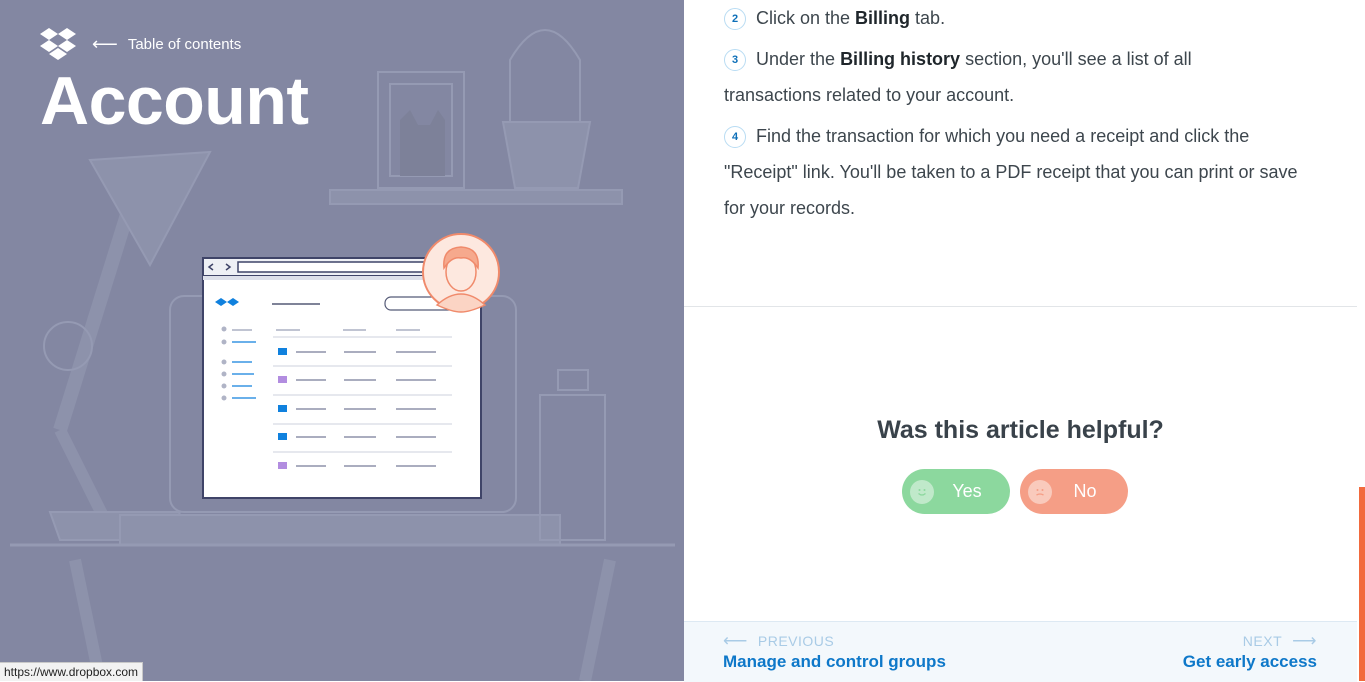 This screenshot has width=1365, height=682. I want to click on previous-label-row: ⟵ PREVIOUS, so click(834, 640).